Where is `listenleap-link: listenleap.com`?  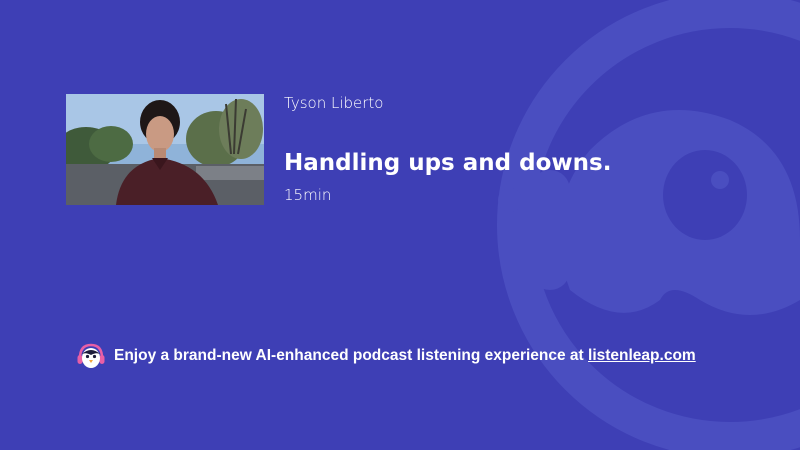 listenleap-link: listenleap.com is located at coordinates (642, 355).